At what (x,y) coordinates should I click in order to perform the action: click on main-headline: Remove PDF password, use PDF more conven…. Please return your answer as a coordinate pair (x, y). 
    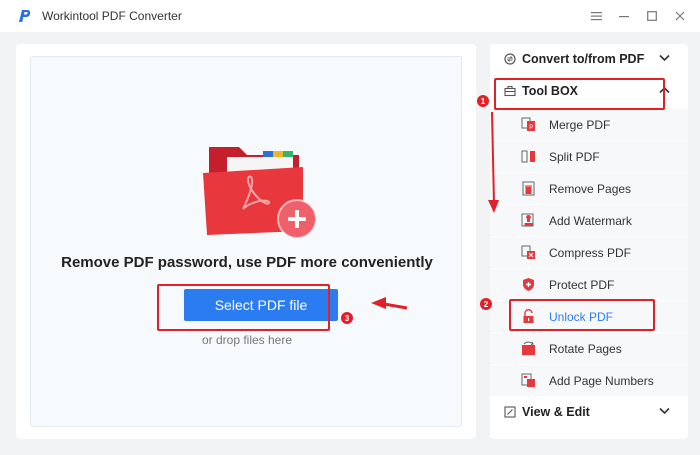
    Looking at the image, I should click on (247, 262).